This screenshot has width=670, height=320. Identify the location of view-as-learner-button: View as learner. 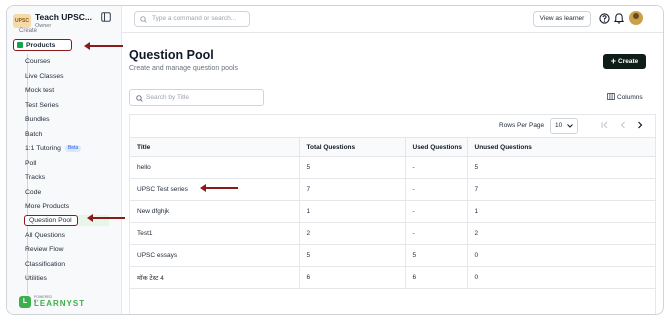
(562, 19).